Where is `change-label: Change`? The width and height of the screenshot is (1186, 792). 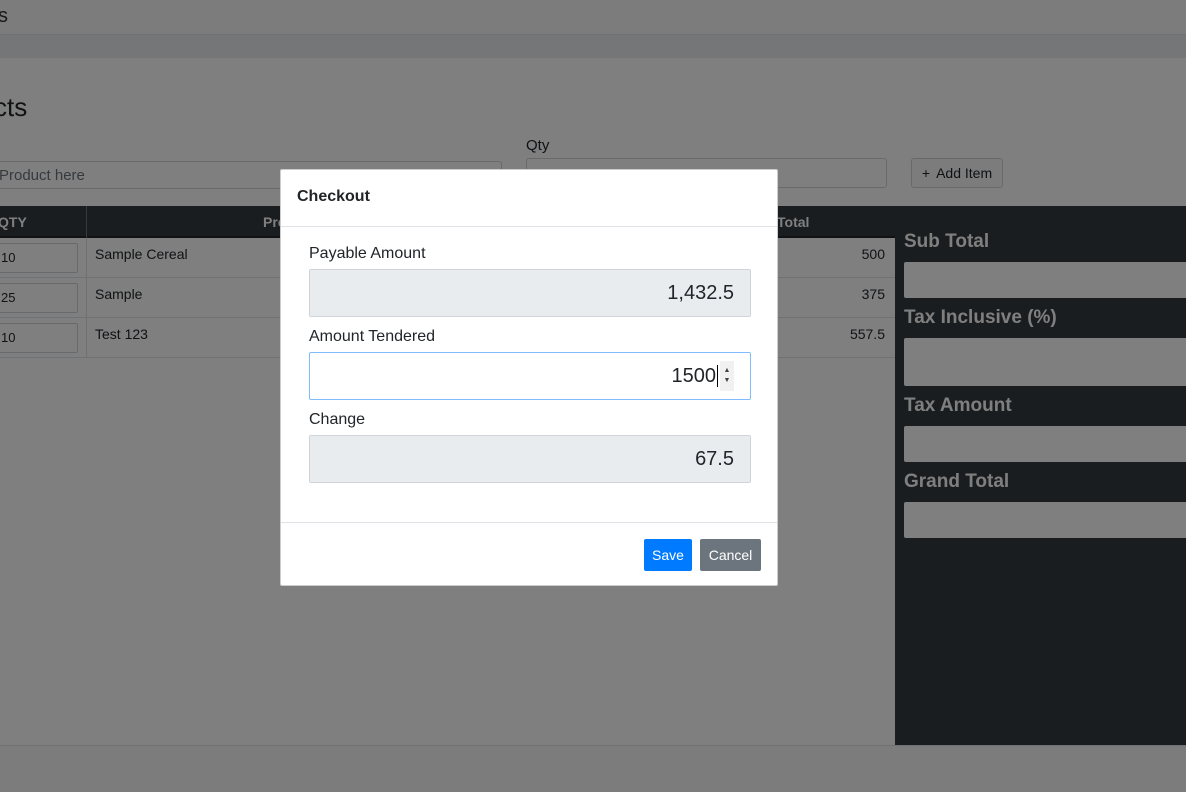
change-label: Change is located at coordinates (337, 419).